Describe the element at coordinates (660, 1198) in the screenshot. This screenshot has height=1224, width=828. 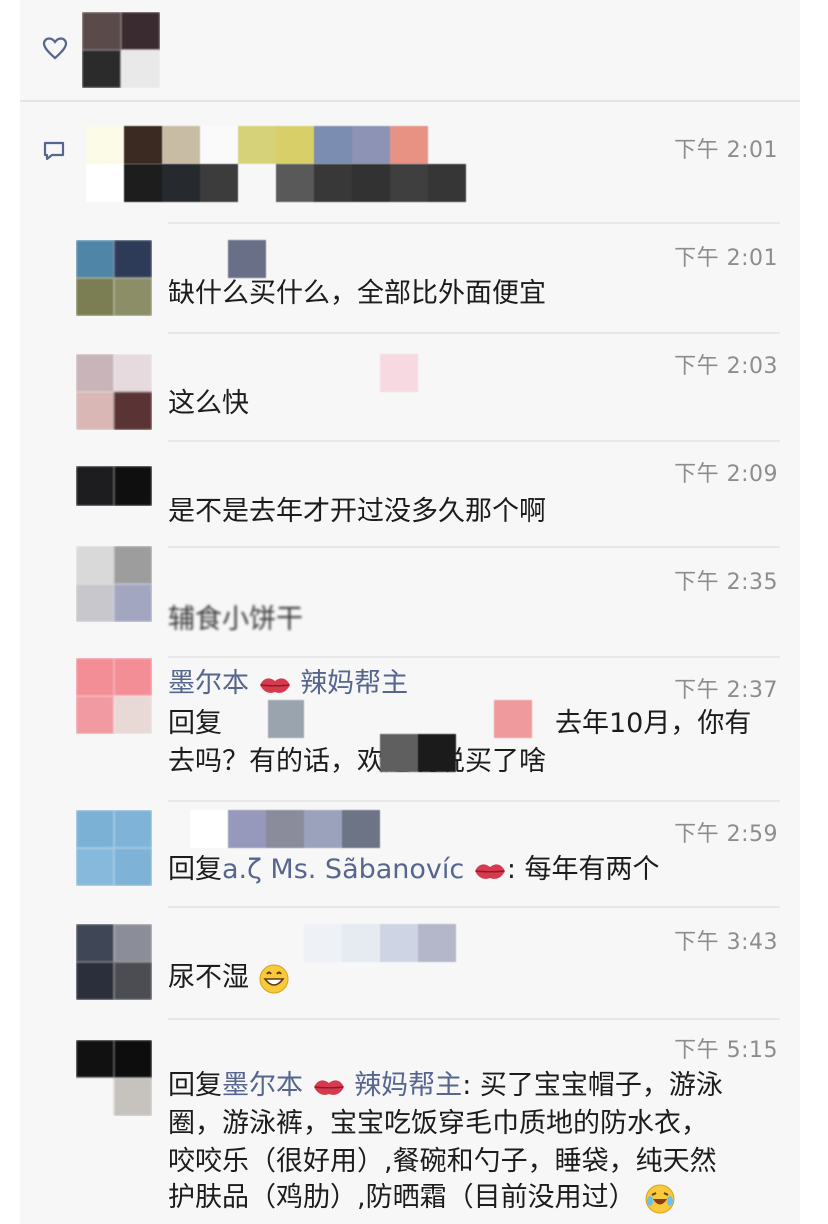
I see `laughing-crying-emoji-icon` at that location.